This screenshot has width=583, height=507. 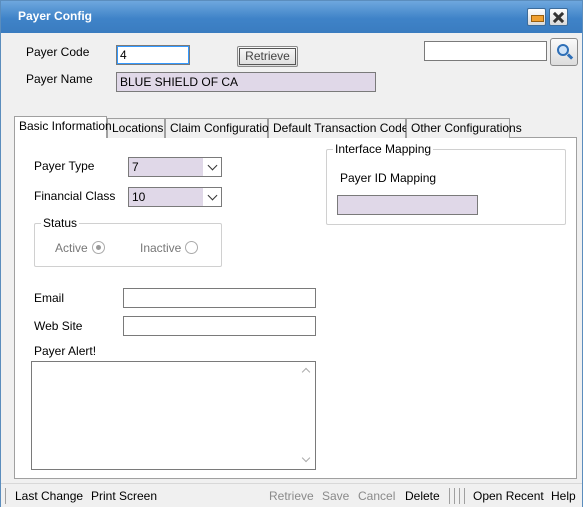 What do you see at coordinates (175, 167) in the screenshot?
I see `payer-type-select: 7` at bounding box center [175, 167].